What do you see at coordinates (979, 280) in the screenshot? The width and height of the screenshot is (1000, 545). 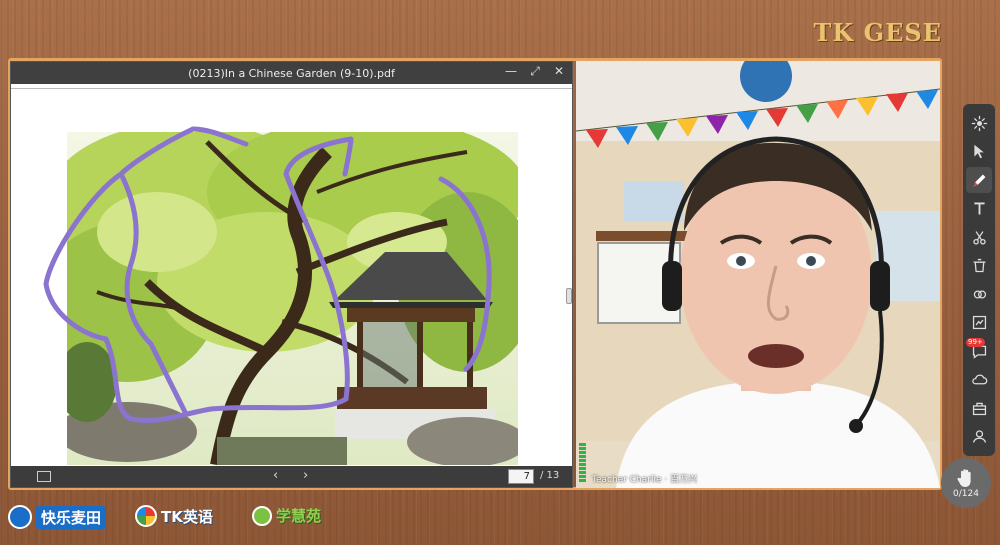 I see `whiteboard-toolbar: 99+` at bounding box center [979, 280].